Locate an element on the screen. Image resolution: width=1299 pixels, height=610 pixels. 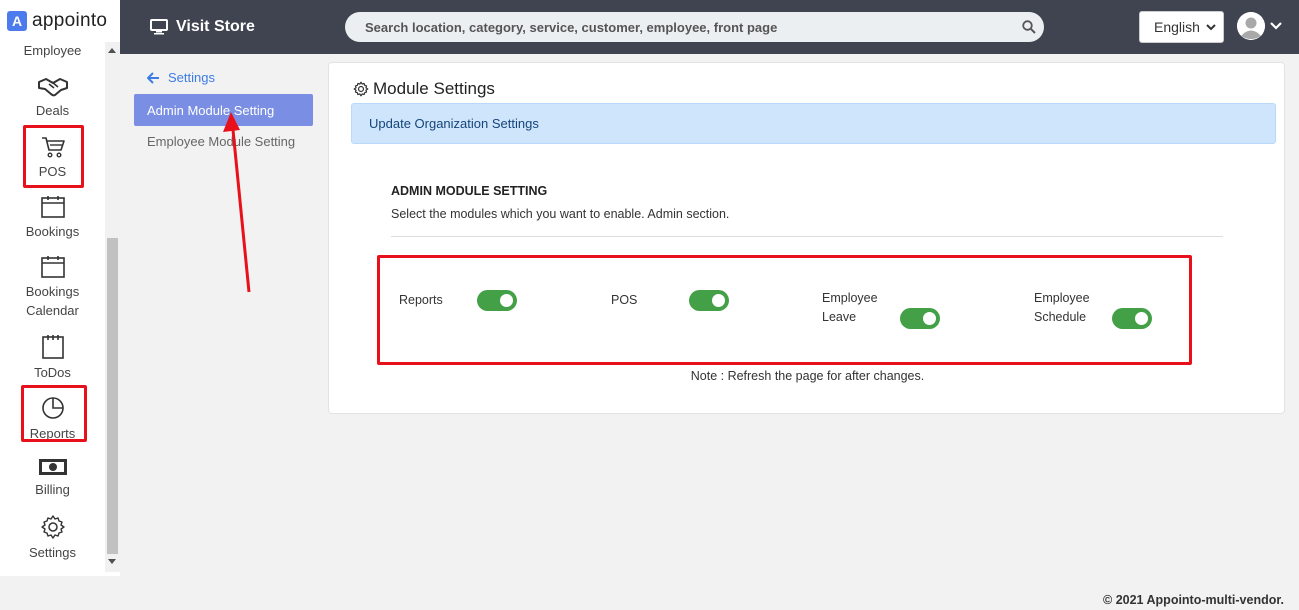
sidebar-item-label: Deals is located at coordinates (52, 110).